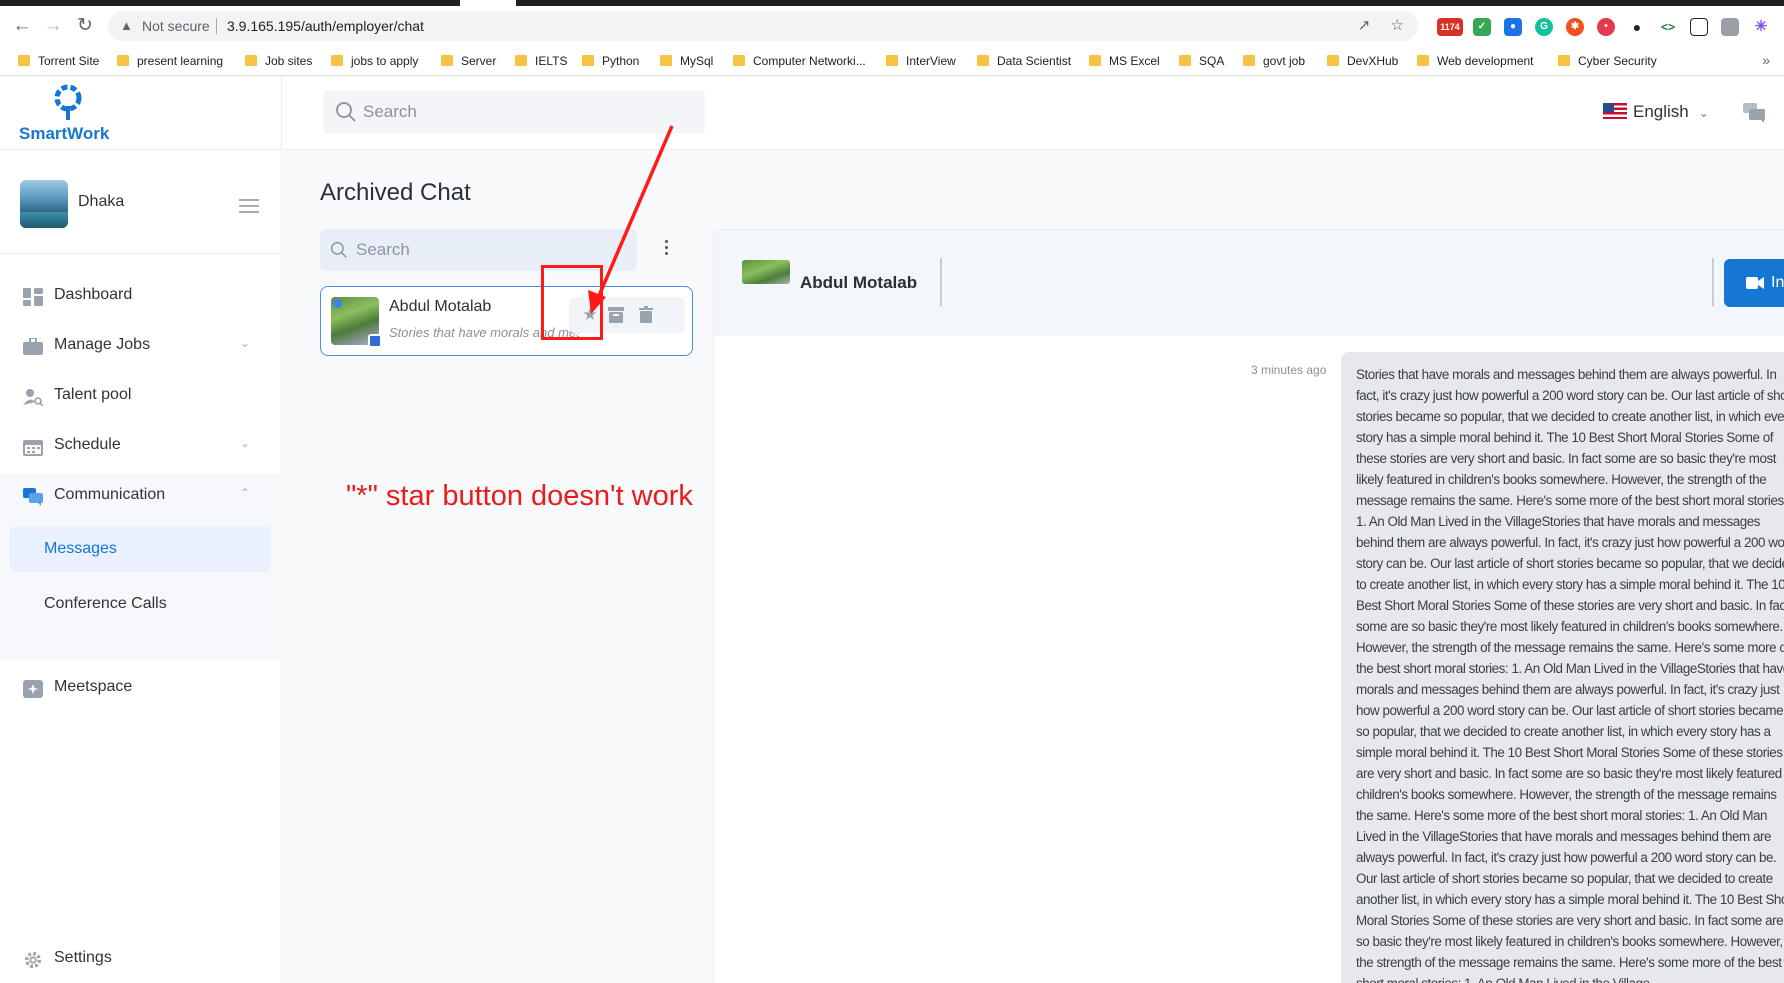 The width and height of the screenshot is (1784, 983). Describe the element at coordinates (58, 61) in the screenshot. I see `bookmark-folder: Torrent Site` at that location.